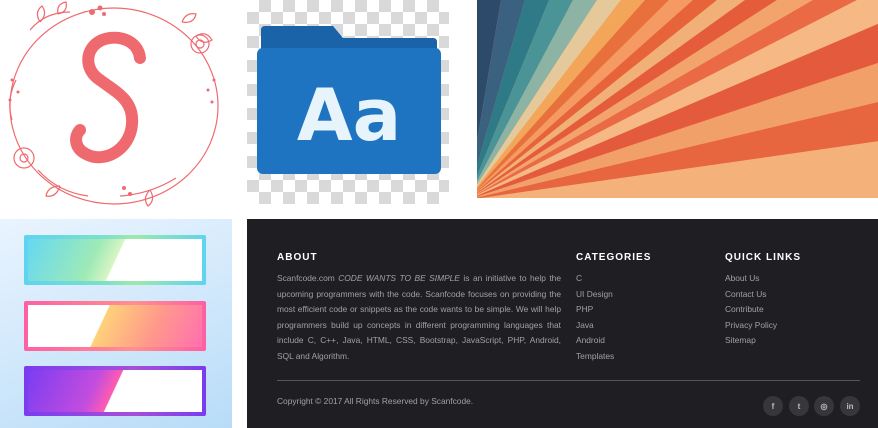 The width and height of the screenshot is (878, 428). What do you see at coordinates (824, 406) in the screenshot?
I see `dribbble-icon: ◎` at bounding box center [824, 406].